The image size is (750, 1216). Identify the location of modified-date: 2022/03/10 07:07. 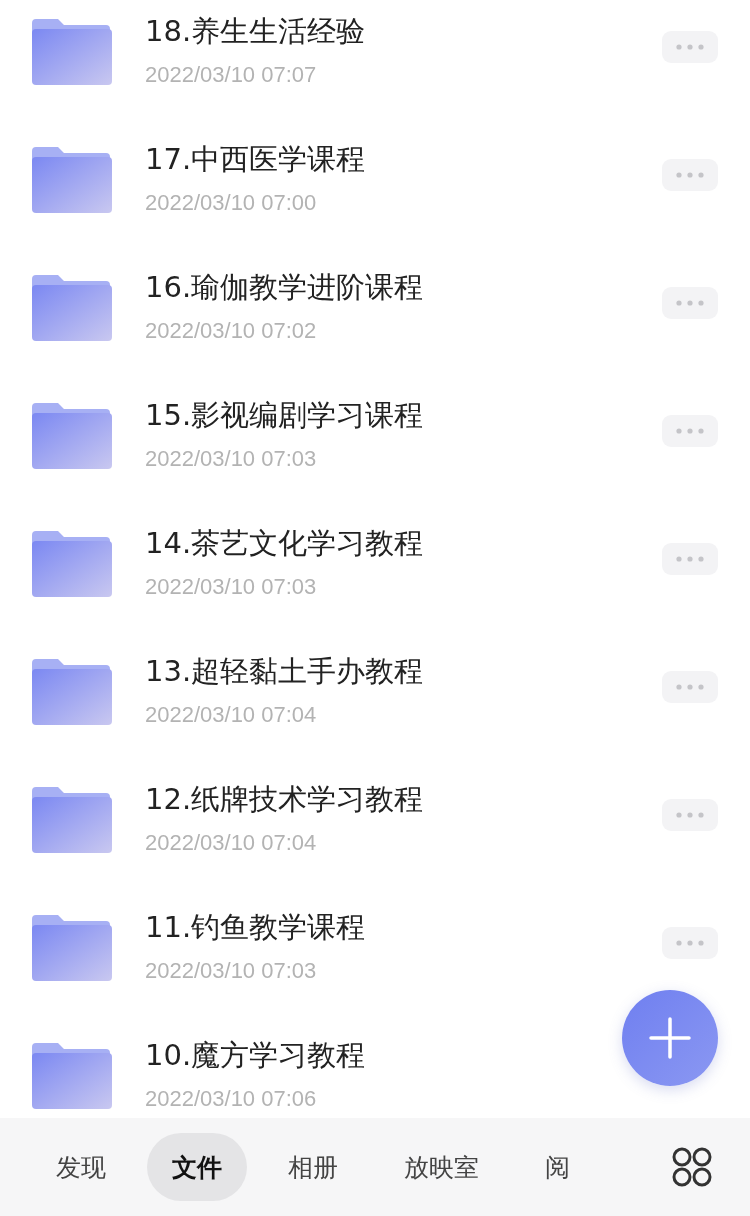
(231, 75).